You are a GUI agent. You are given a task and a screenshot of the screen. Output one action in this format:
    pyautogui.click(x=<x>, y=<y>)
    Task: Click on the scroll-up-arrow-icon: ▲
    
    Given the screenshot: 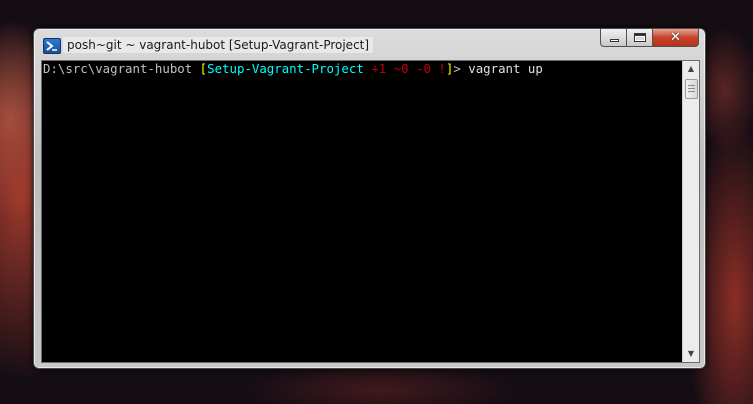 What is the action you would take?
    pyautogui.click(x=691, y=69)
    